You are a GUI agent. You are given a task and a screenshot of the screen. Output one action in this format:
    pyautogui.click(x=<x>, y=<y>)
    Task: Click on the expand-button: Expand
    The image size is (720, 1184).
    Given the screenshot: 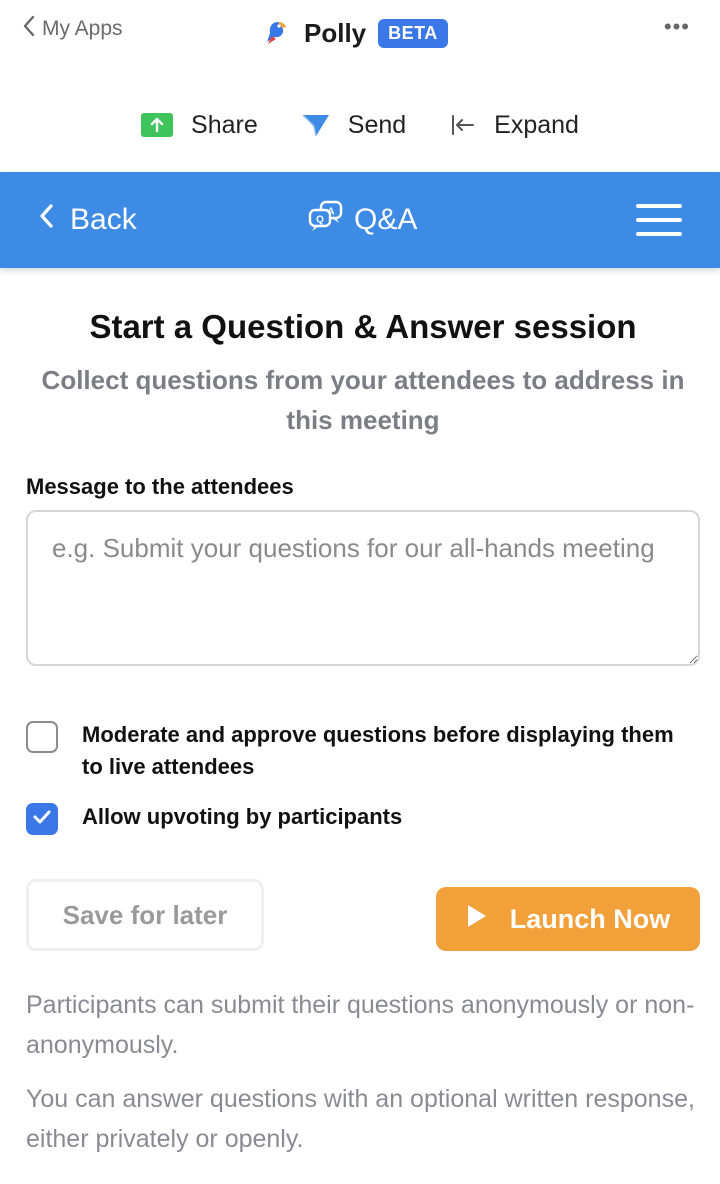 What is the action you would take?
    pyautogui.click(x=514, y=125)
    